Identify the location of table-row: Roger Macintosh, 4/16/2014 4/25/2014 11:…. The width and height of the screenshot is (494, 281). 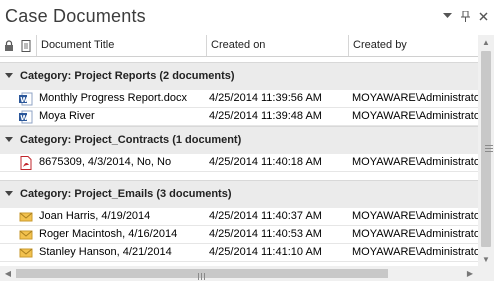
(239, 235).